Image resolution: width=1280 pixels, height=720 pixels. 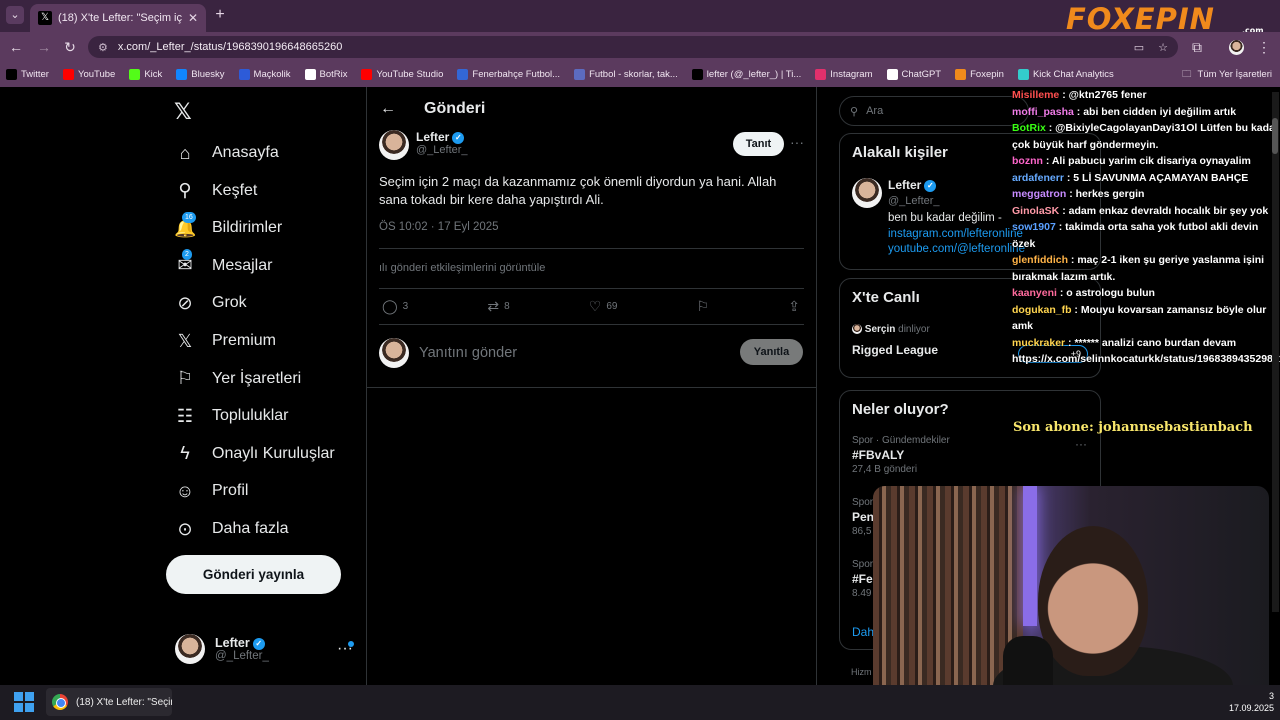 What do you see at coordinates (15, 15) in the screenshot?
I see `tab-search-button: ⌄` at bounding box center [15, 15].